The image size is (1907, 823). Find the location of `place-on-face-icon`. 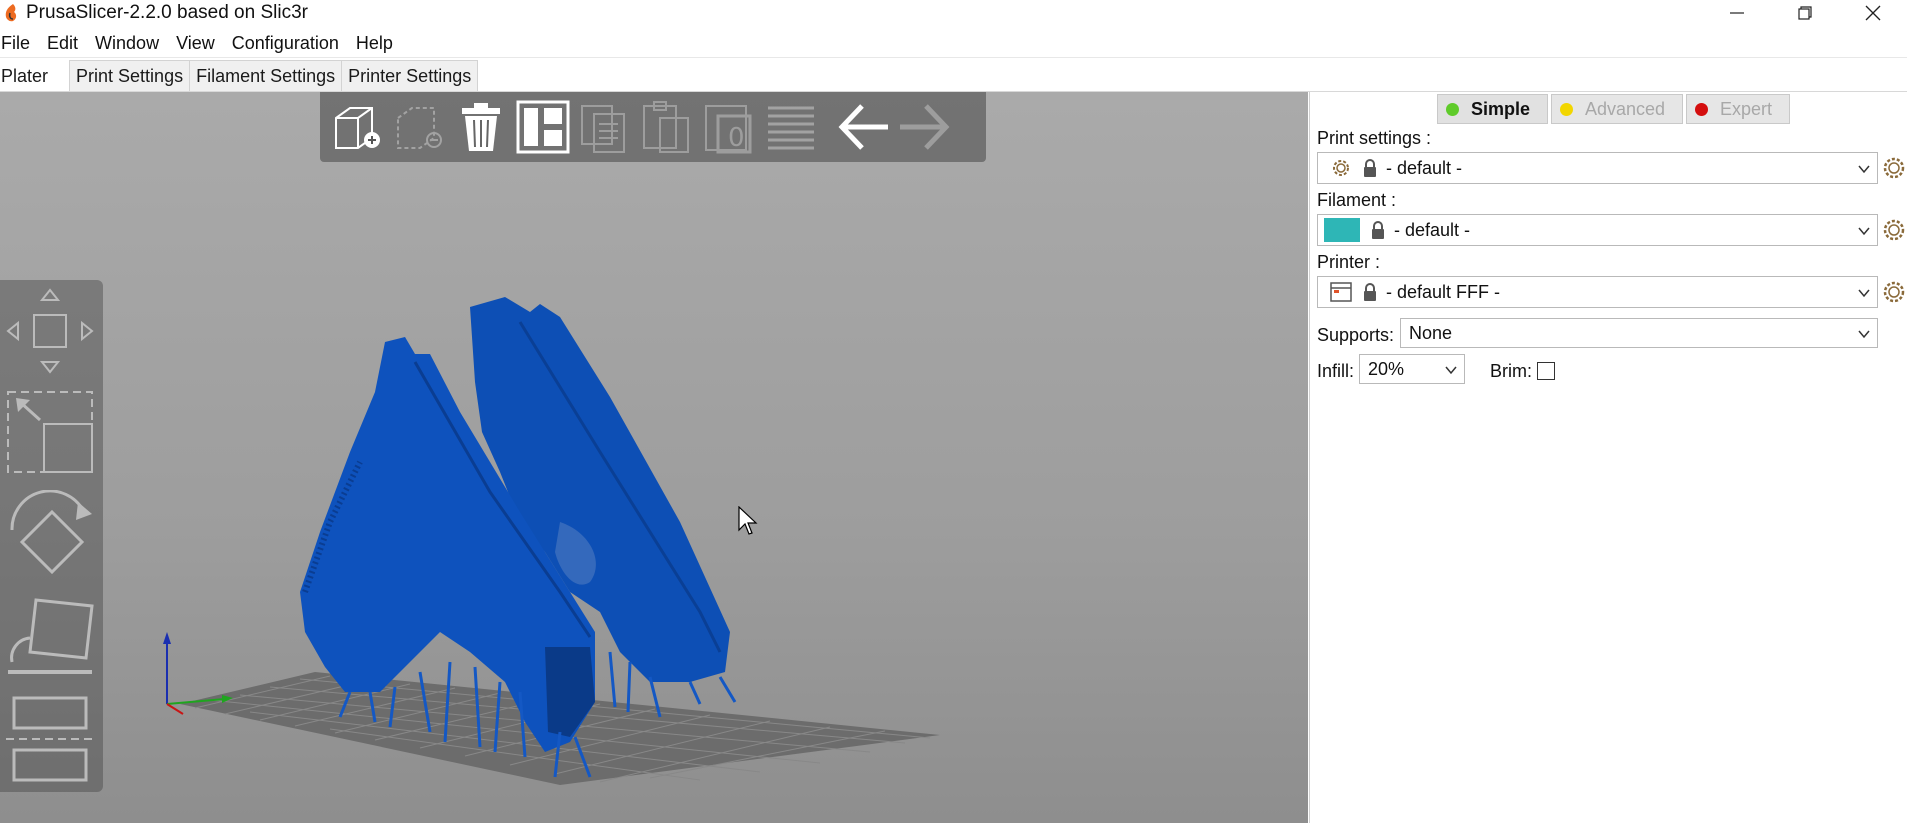

place-on-face-icon is located at coordinates (50, 637).